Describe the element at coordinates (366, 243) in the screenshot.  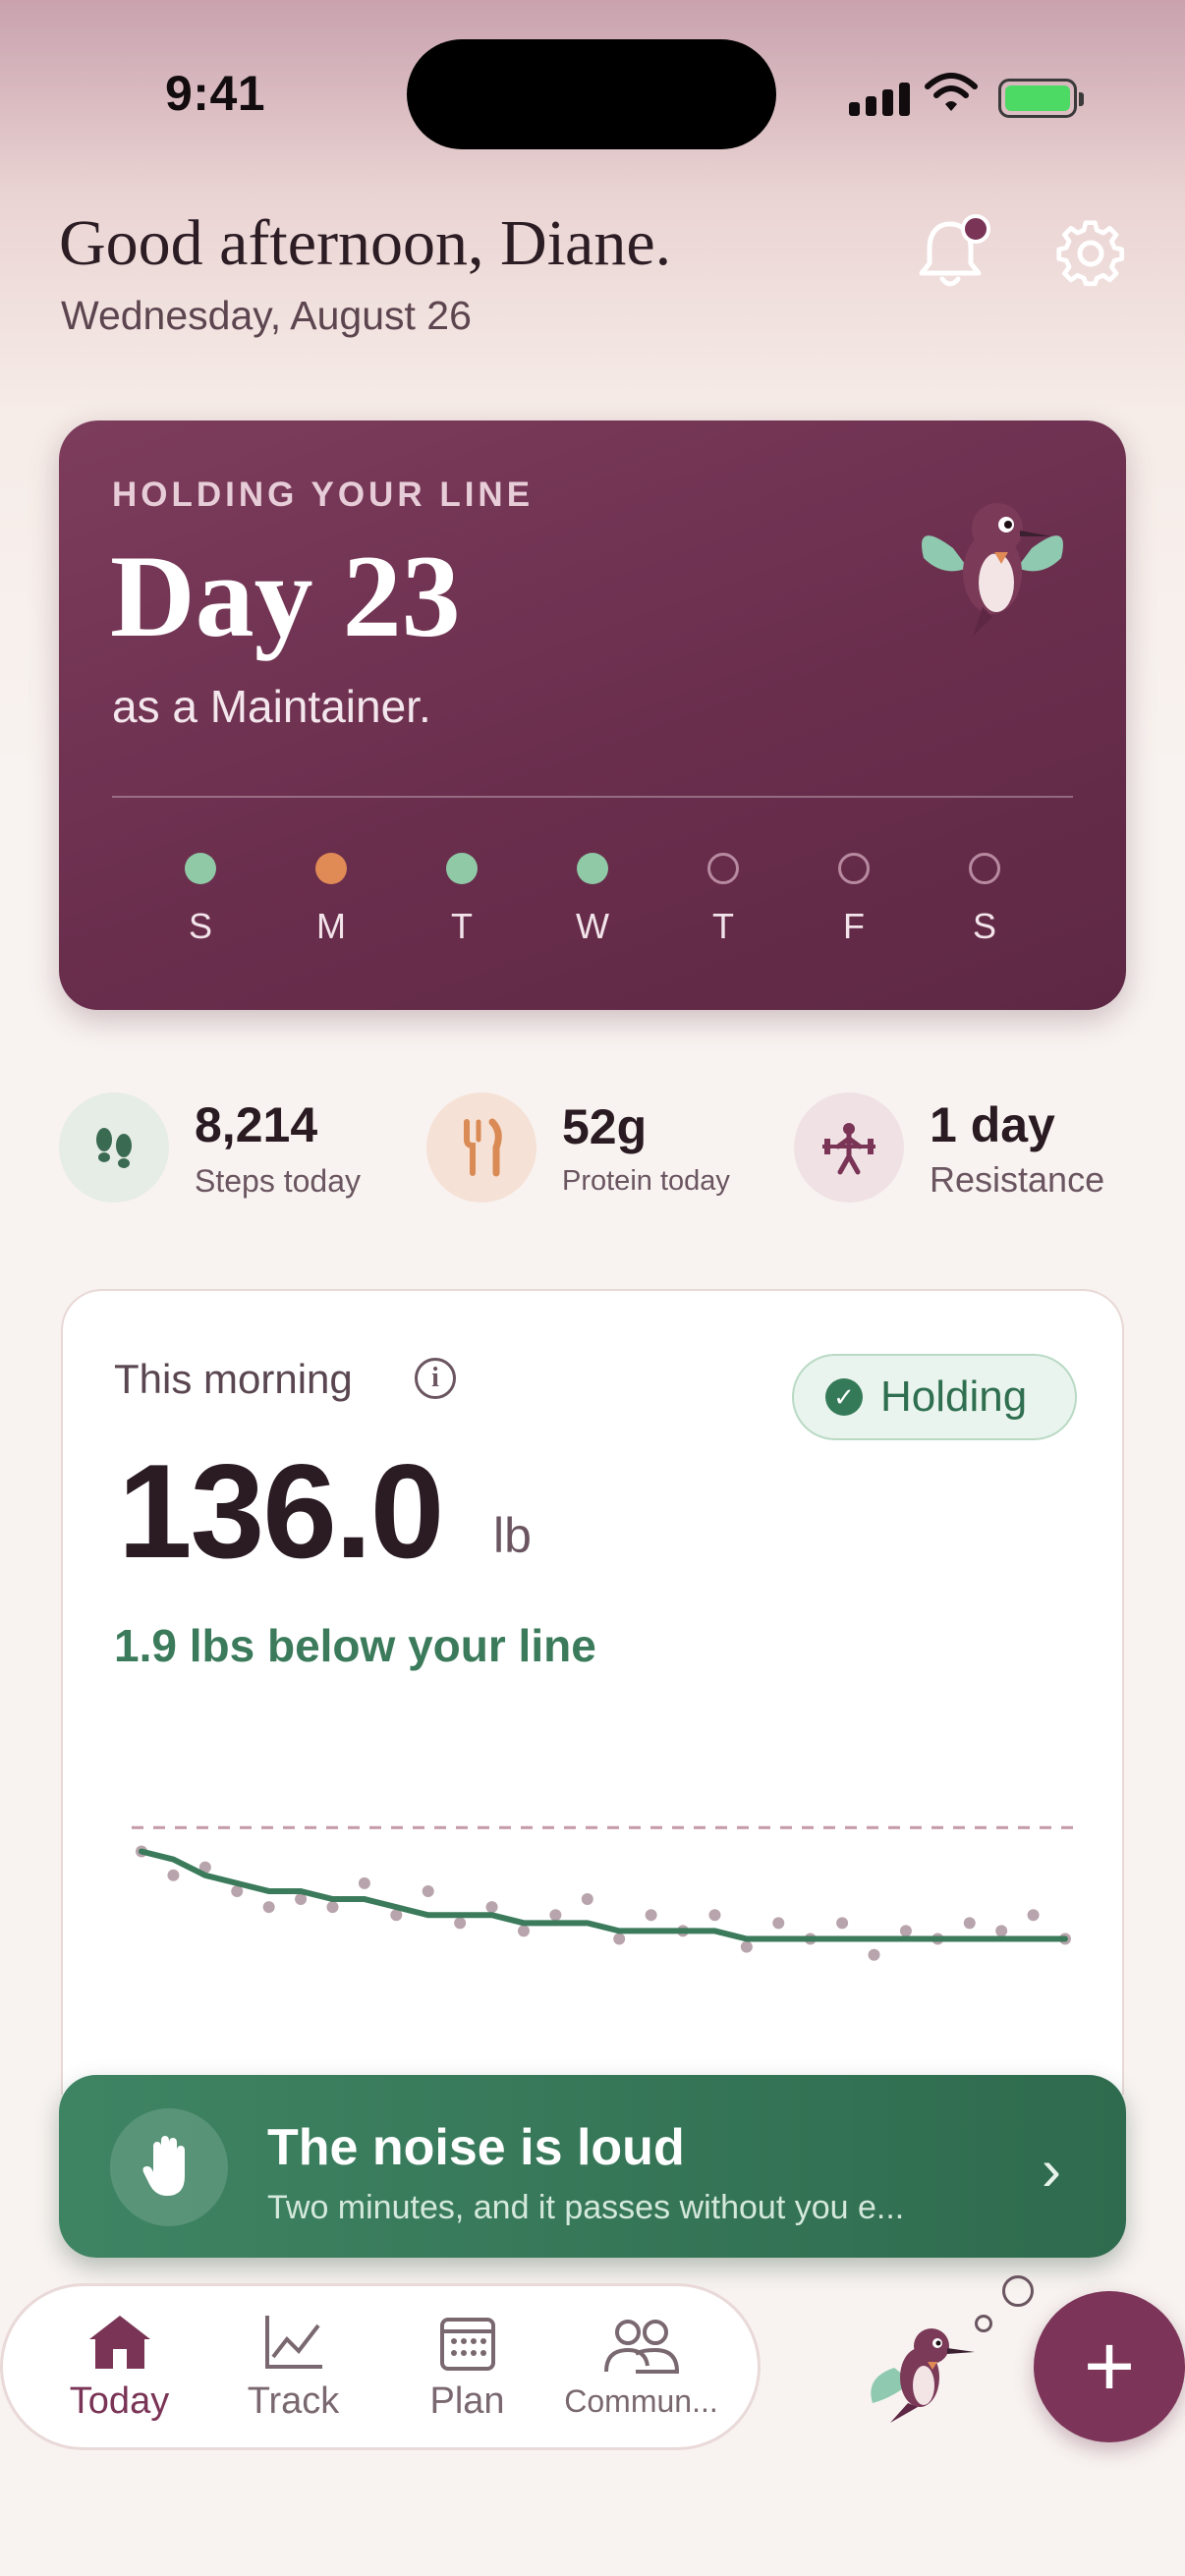
I see `greeting: Good afternoon, Diane.` at that location.